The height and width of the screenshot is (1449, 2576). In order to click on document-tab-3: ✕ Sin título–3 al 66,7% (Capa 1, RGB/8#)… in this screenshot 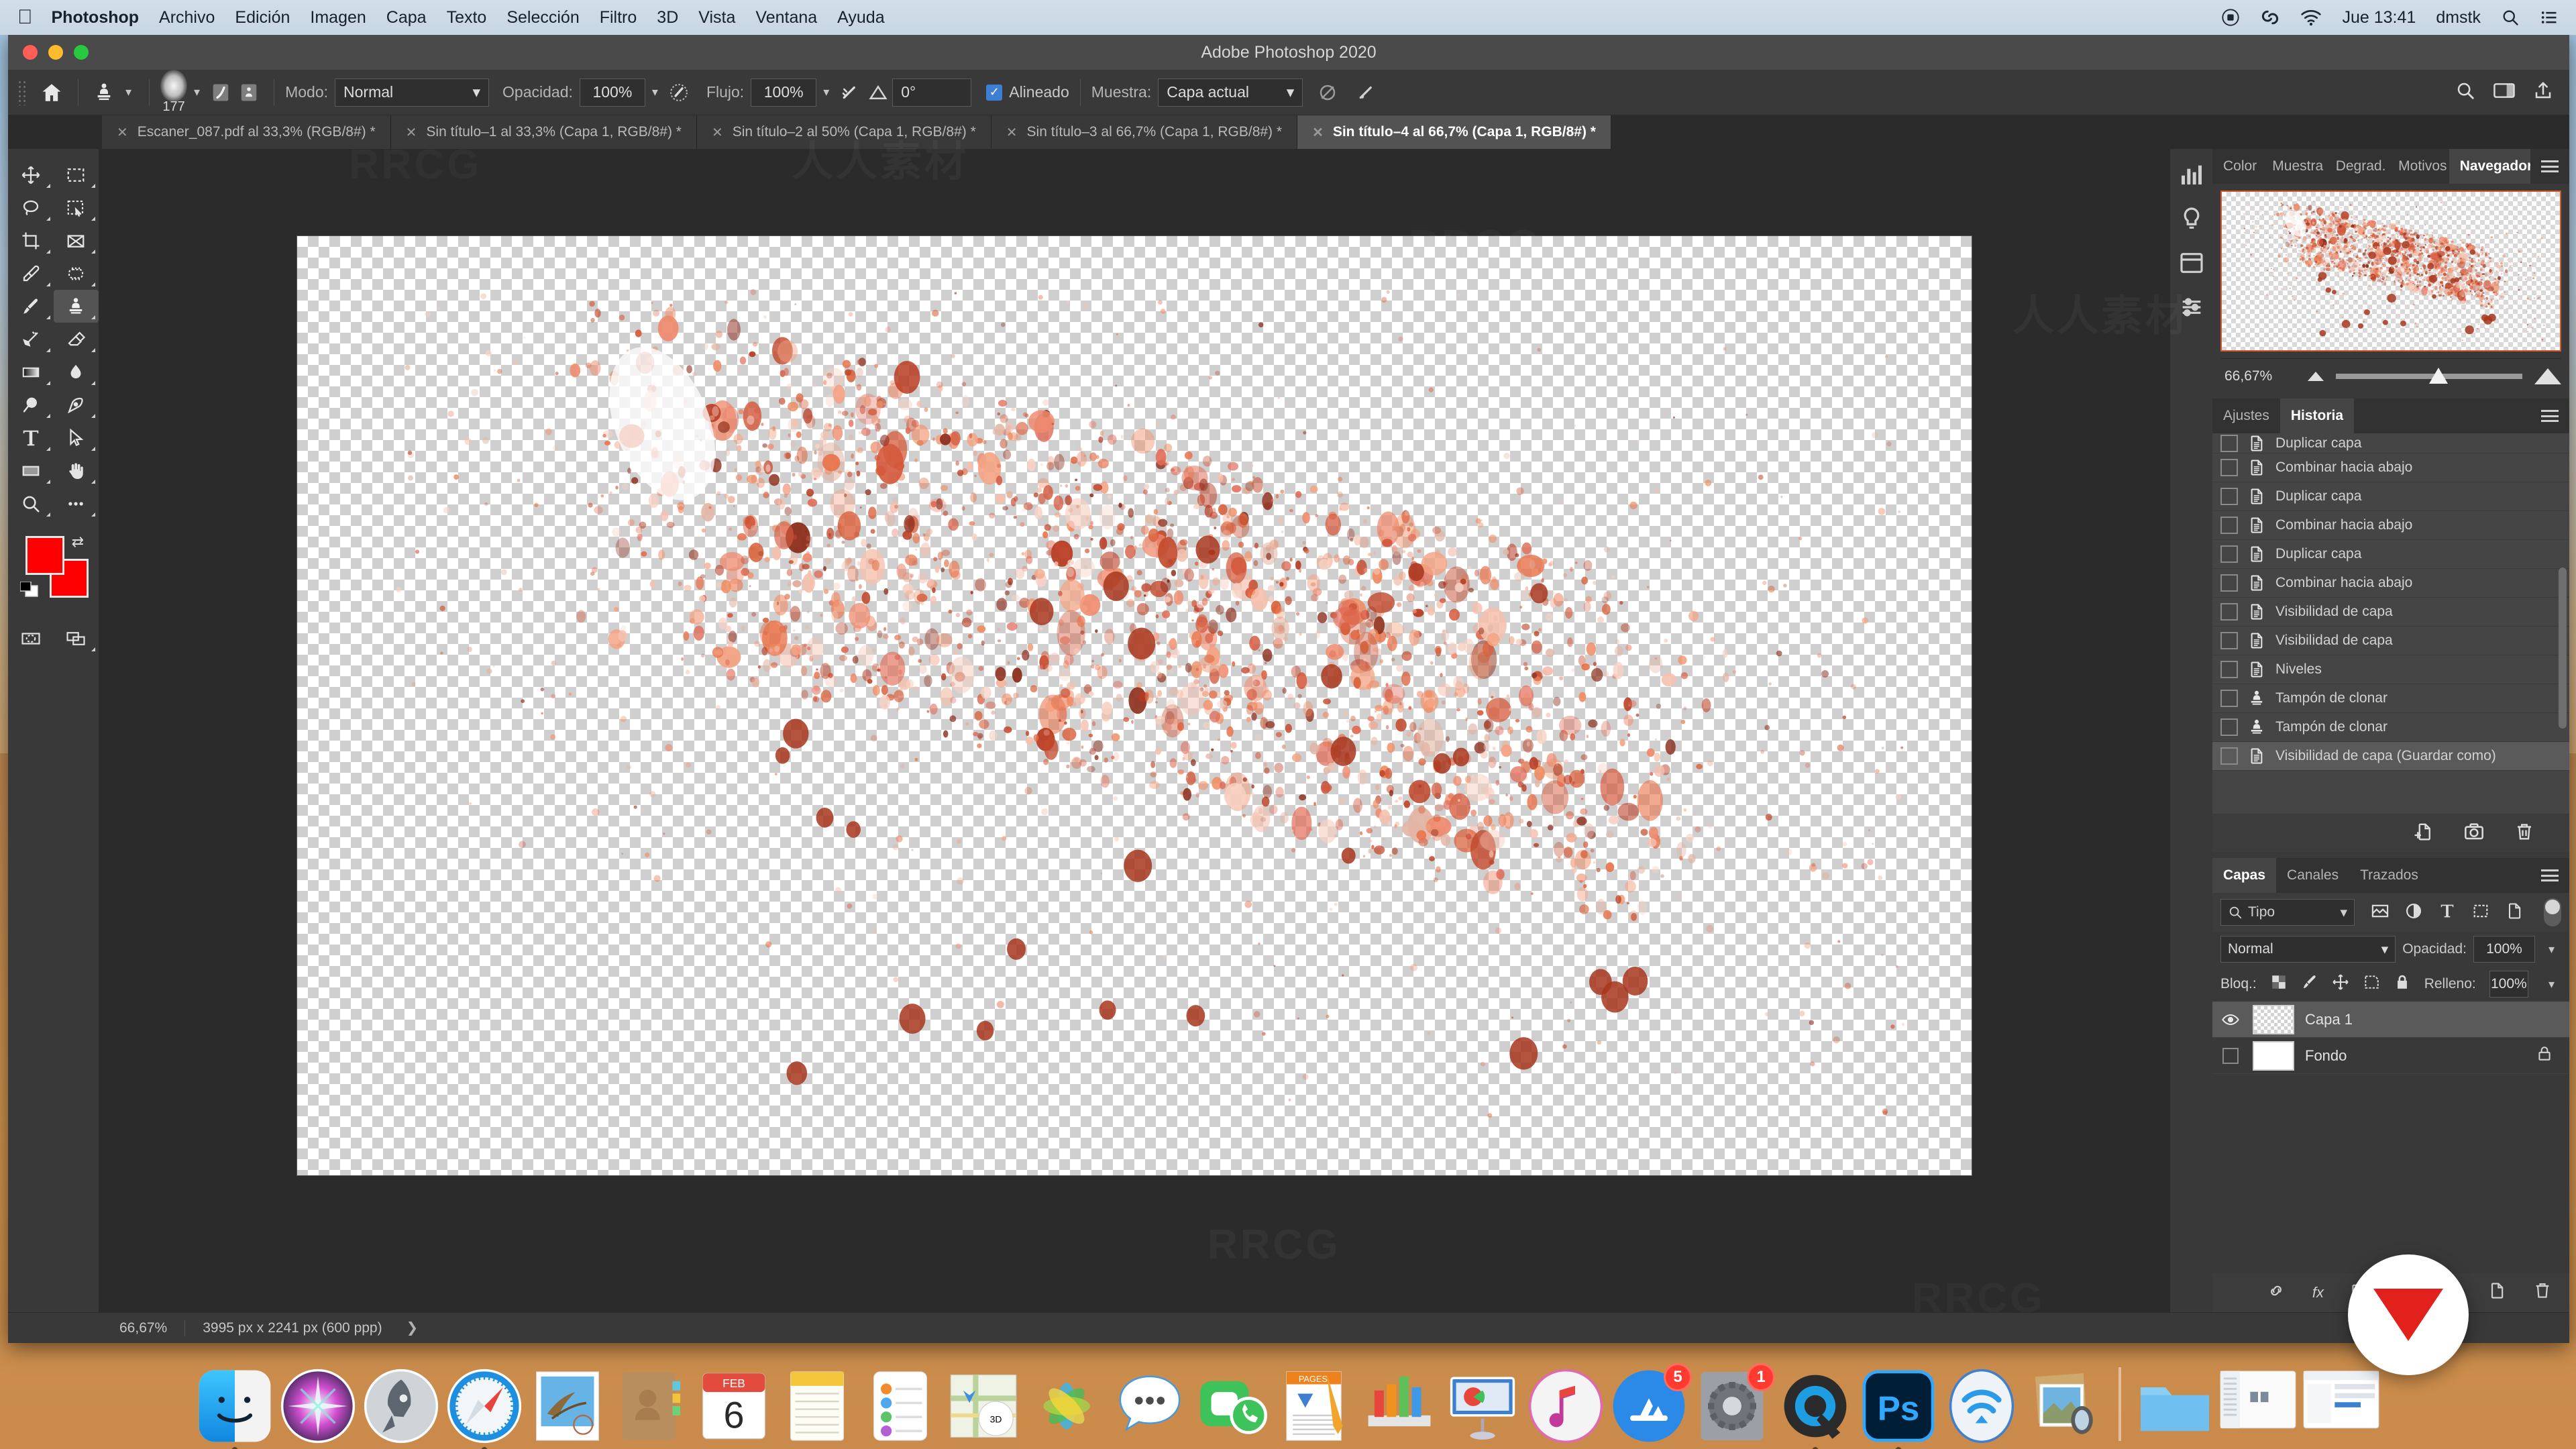, I will do `click(1144, 132)`.